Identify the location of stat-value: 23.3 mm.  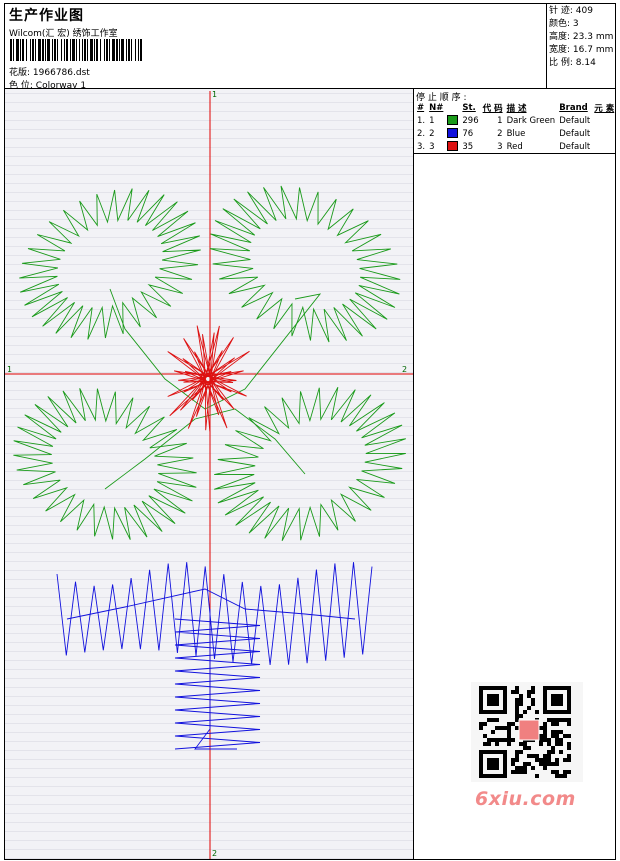
(593, 37).